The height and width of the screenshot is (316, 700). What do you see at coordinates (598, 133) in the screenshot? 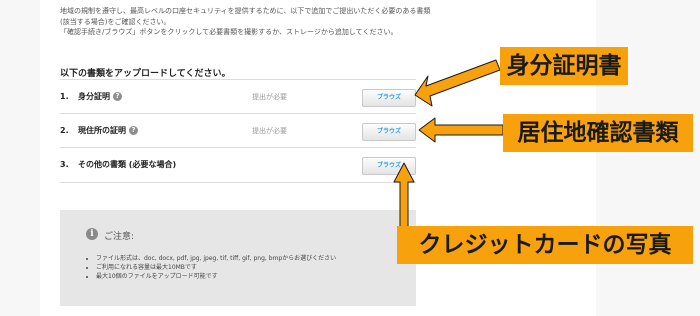
I see `callout-residence-document: 居住地確認書類` at bounding box center [598, 133].